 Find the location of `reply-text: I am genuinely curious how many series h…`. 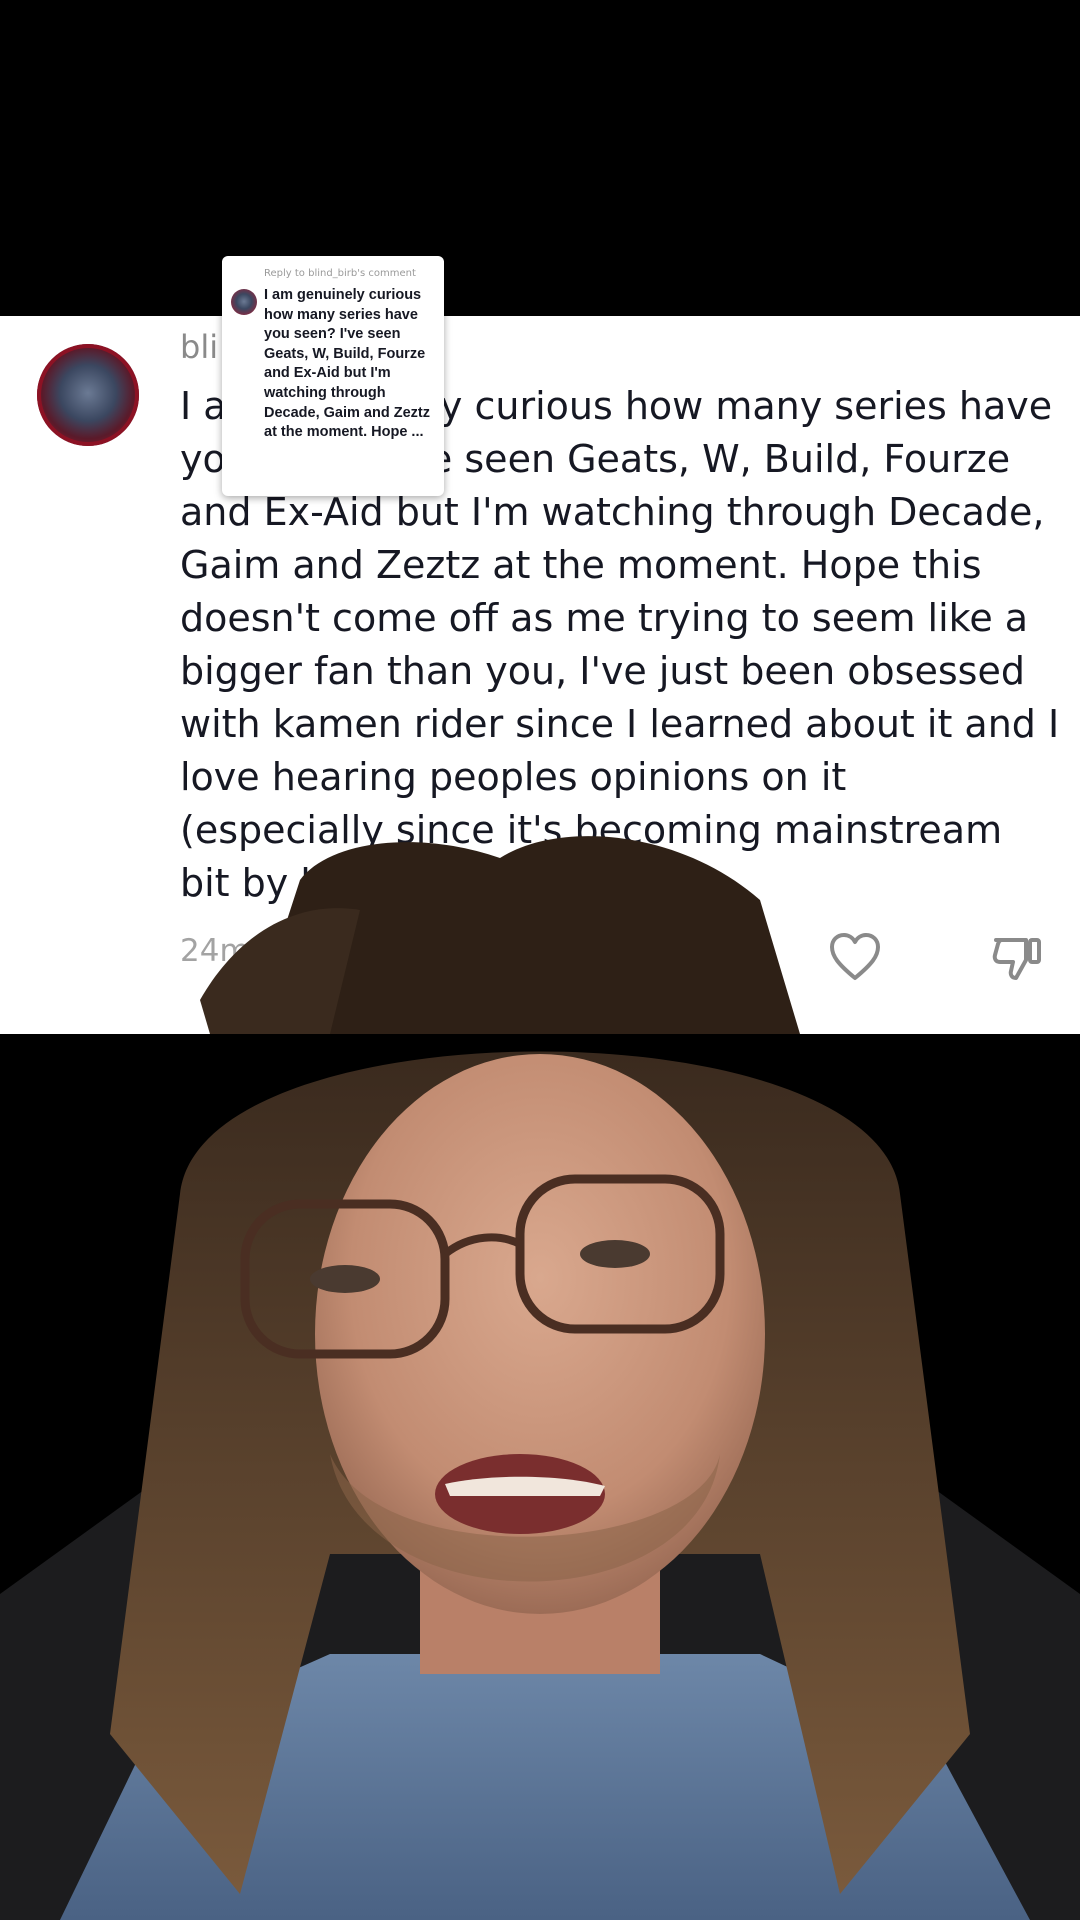

reply-text: I am genuinely curious how many series h… is located at coordinates (347, 364).